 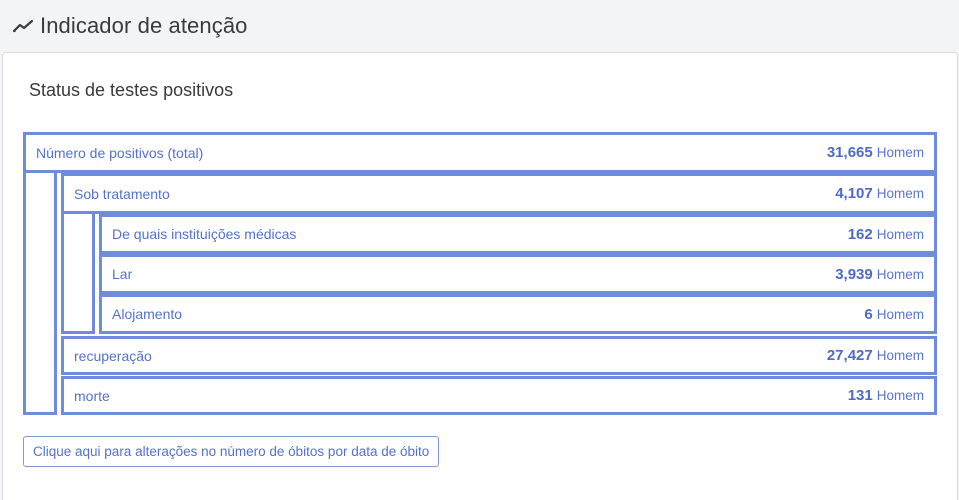 I want to click on row-label: recuperação, so click(x=113, y=355).